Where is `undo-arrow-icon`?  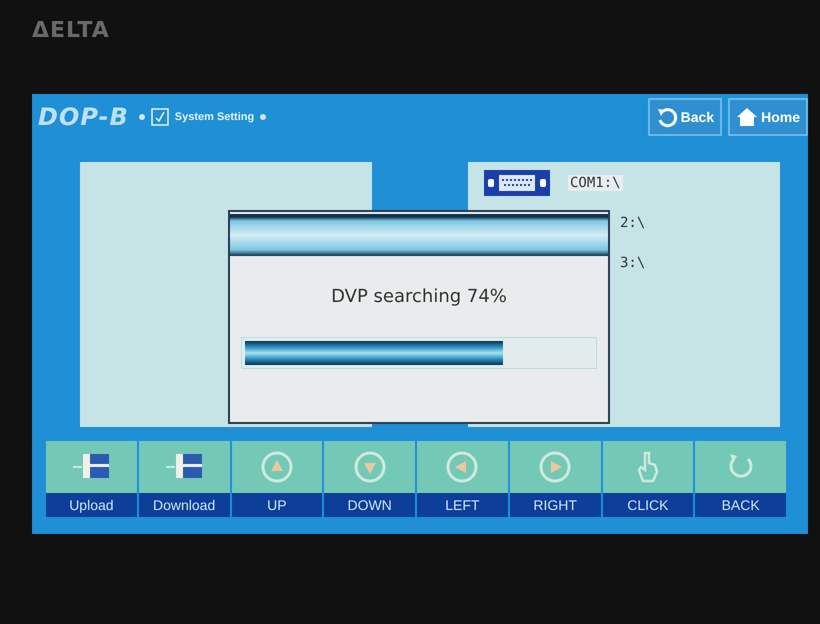 undo-arrow-icon is located at coordinates (667, 117).